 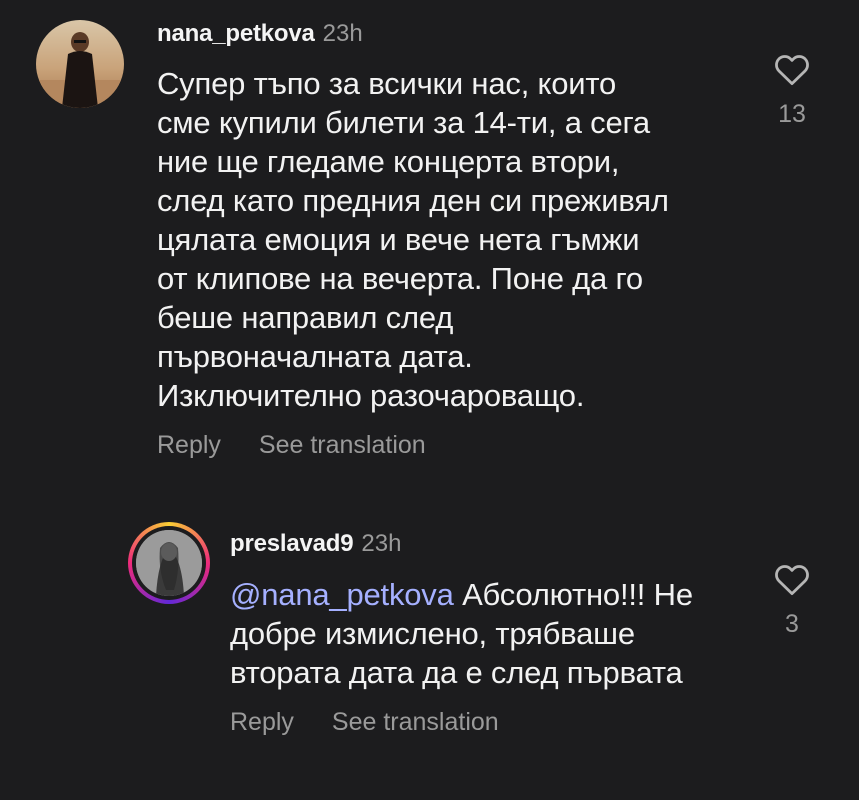 I want to click on comment-header: preslavad9 23h, so click(x=315, y=544).